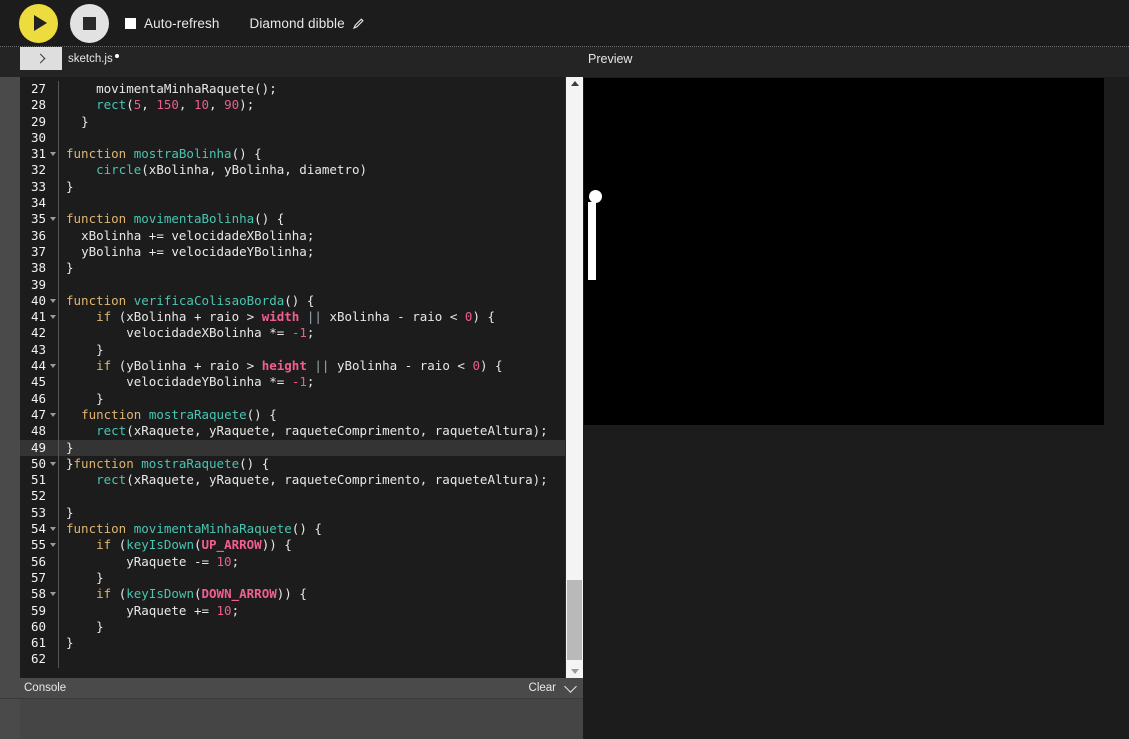 This screenshot has height=739, width=1129. What do you see at coordinates (292, 252) in the screenshot?
I see `code-line: 37 yBolinha += velocidadeYBolinha;` at bounding box center [292, 252].